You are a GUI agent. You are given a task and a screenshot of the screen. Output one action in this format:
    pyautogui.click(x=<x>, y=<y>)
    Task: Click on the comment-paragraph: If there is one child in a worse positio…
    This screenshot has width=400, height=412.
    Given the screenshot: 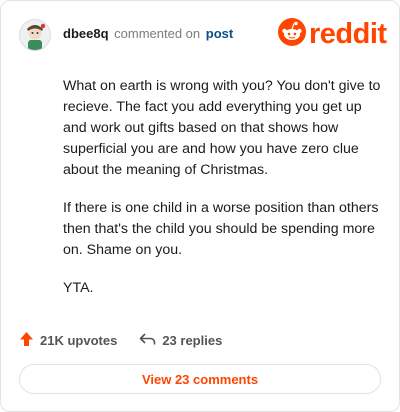 What is the action you would take?
    pyautogui.click(x=221, y=229)
    